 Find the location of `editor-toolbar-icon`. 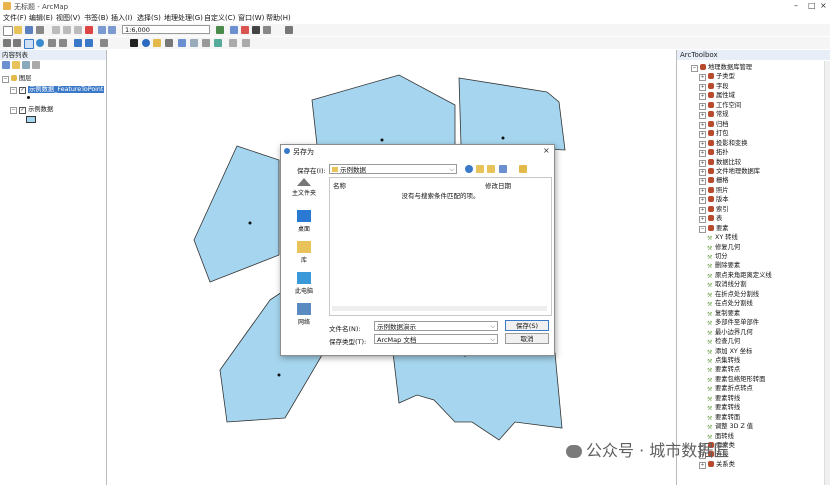

editor-toolbar-icon is located at coordinates (220, 30).